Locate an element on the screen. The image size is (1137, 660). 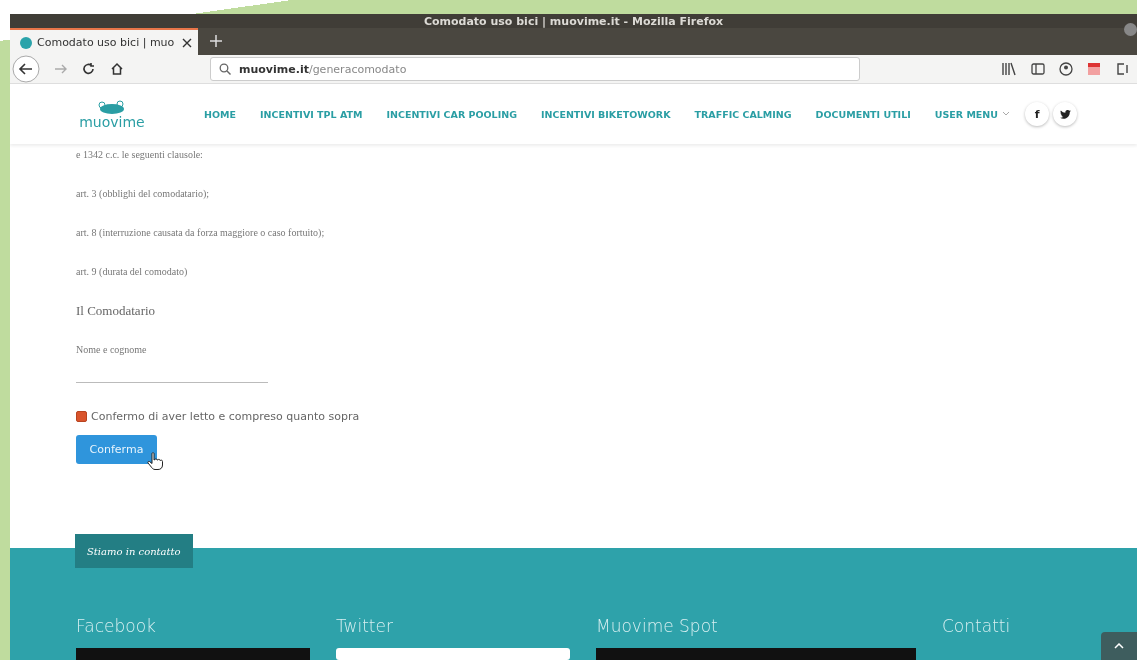
hand-cursor-icon is located at coordinates (155, 461).